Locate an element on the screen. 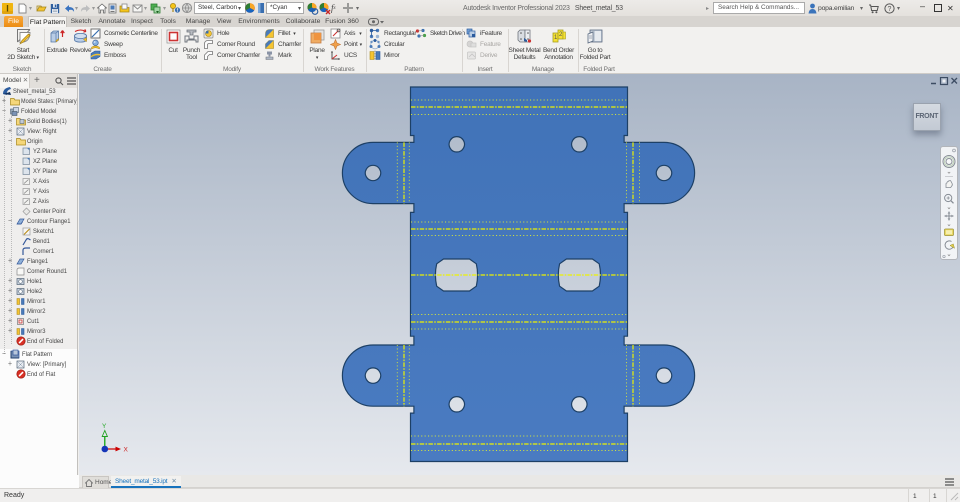  svg-text: Y is located at coordinates (104, 426).